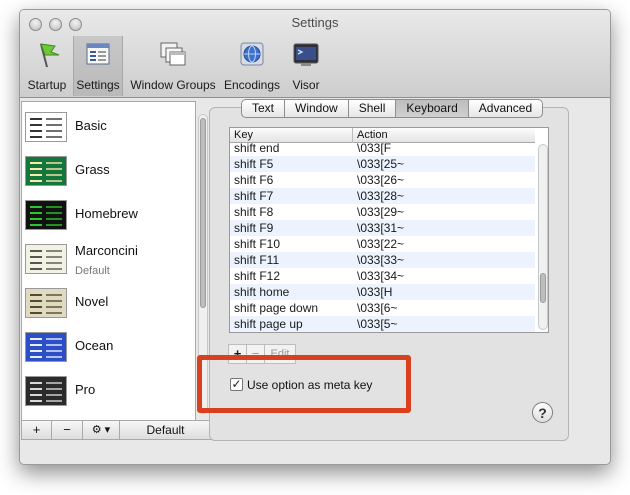 The height and width of the screenshot is (495, 630). What do you see at coordinates (50, 55) in the screenshot?
I see `flag-icon` at bounding box center [50, 55].